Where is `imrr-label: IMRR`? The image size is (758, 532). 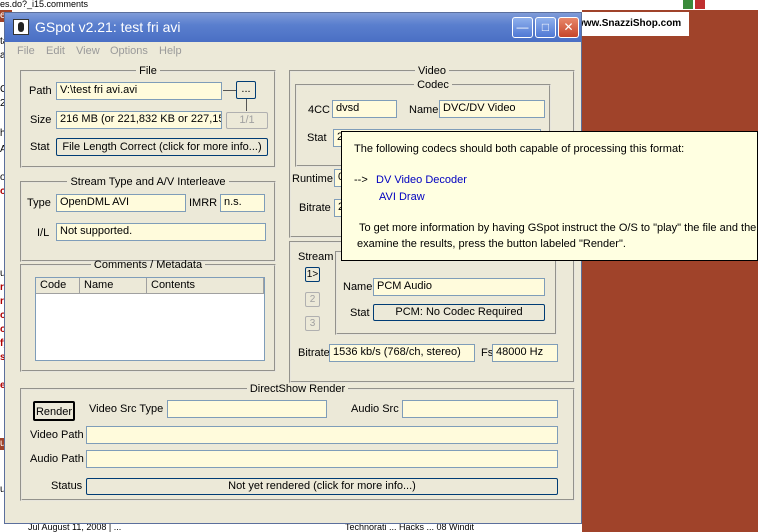
imrr-label: IMRR is located at coordinates (203, 203).